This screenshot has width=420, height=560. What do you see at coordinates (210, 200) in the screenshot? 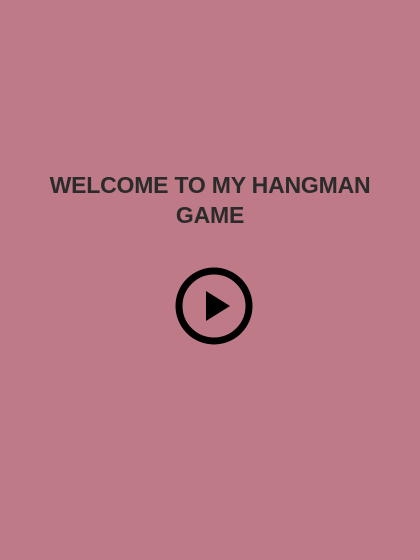
I see `welcome-title: WELCOME TO MY HANGMAN GAME` at bounding box center [210, 200].